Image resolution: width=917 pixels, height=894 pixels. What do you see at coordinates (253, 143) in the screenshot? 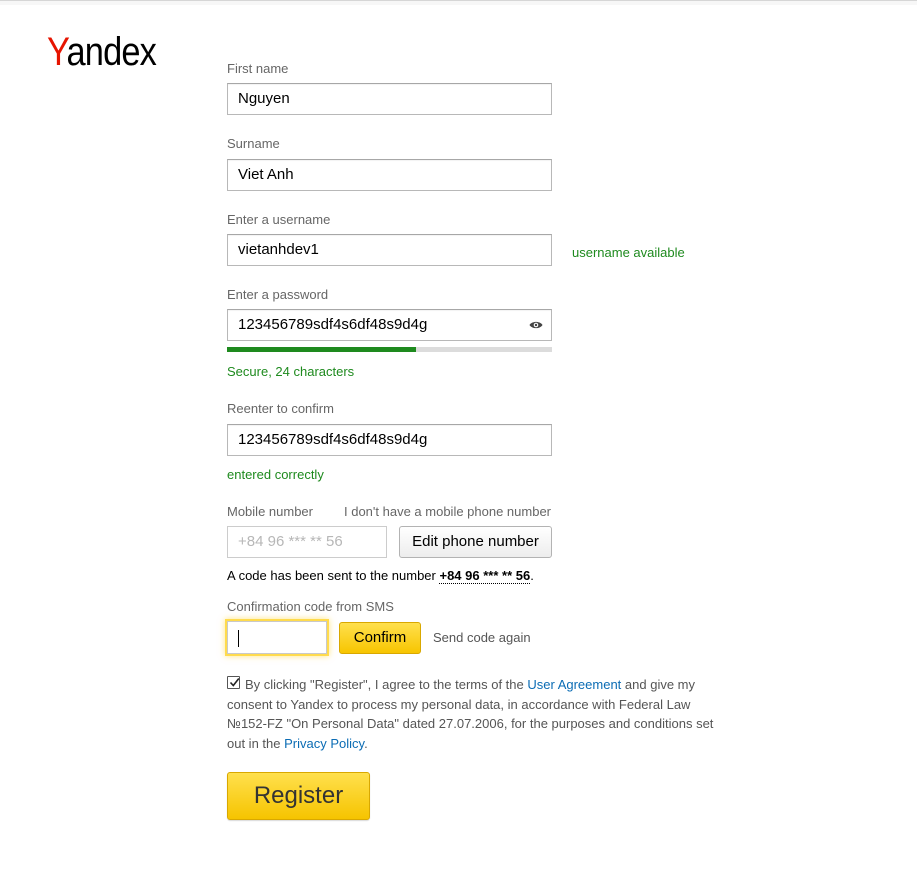
I see `surname-label: Surname` at bounding box center [253, 143].